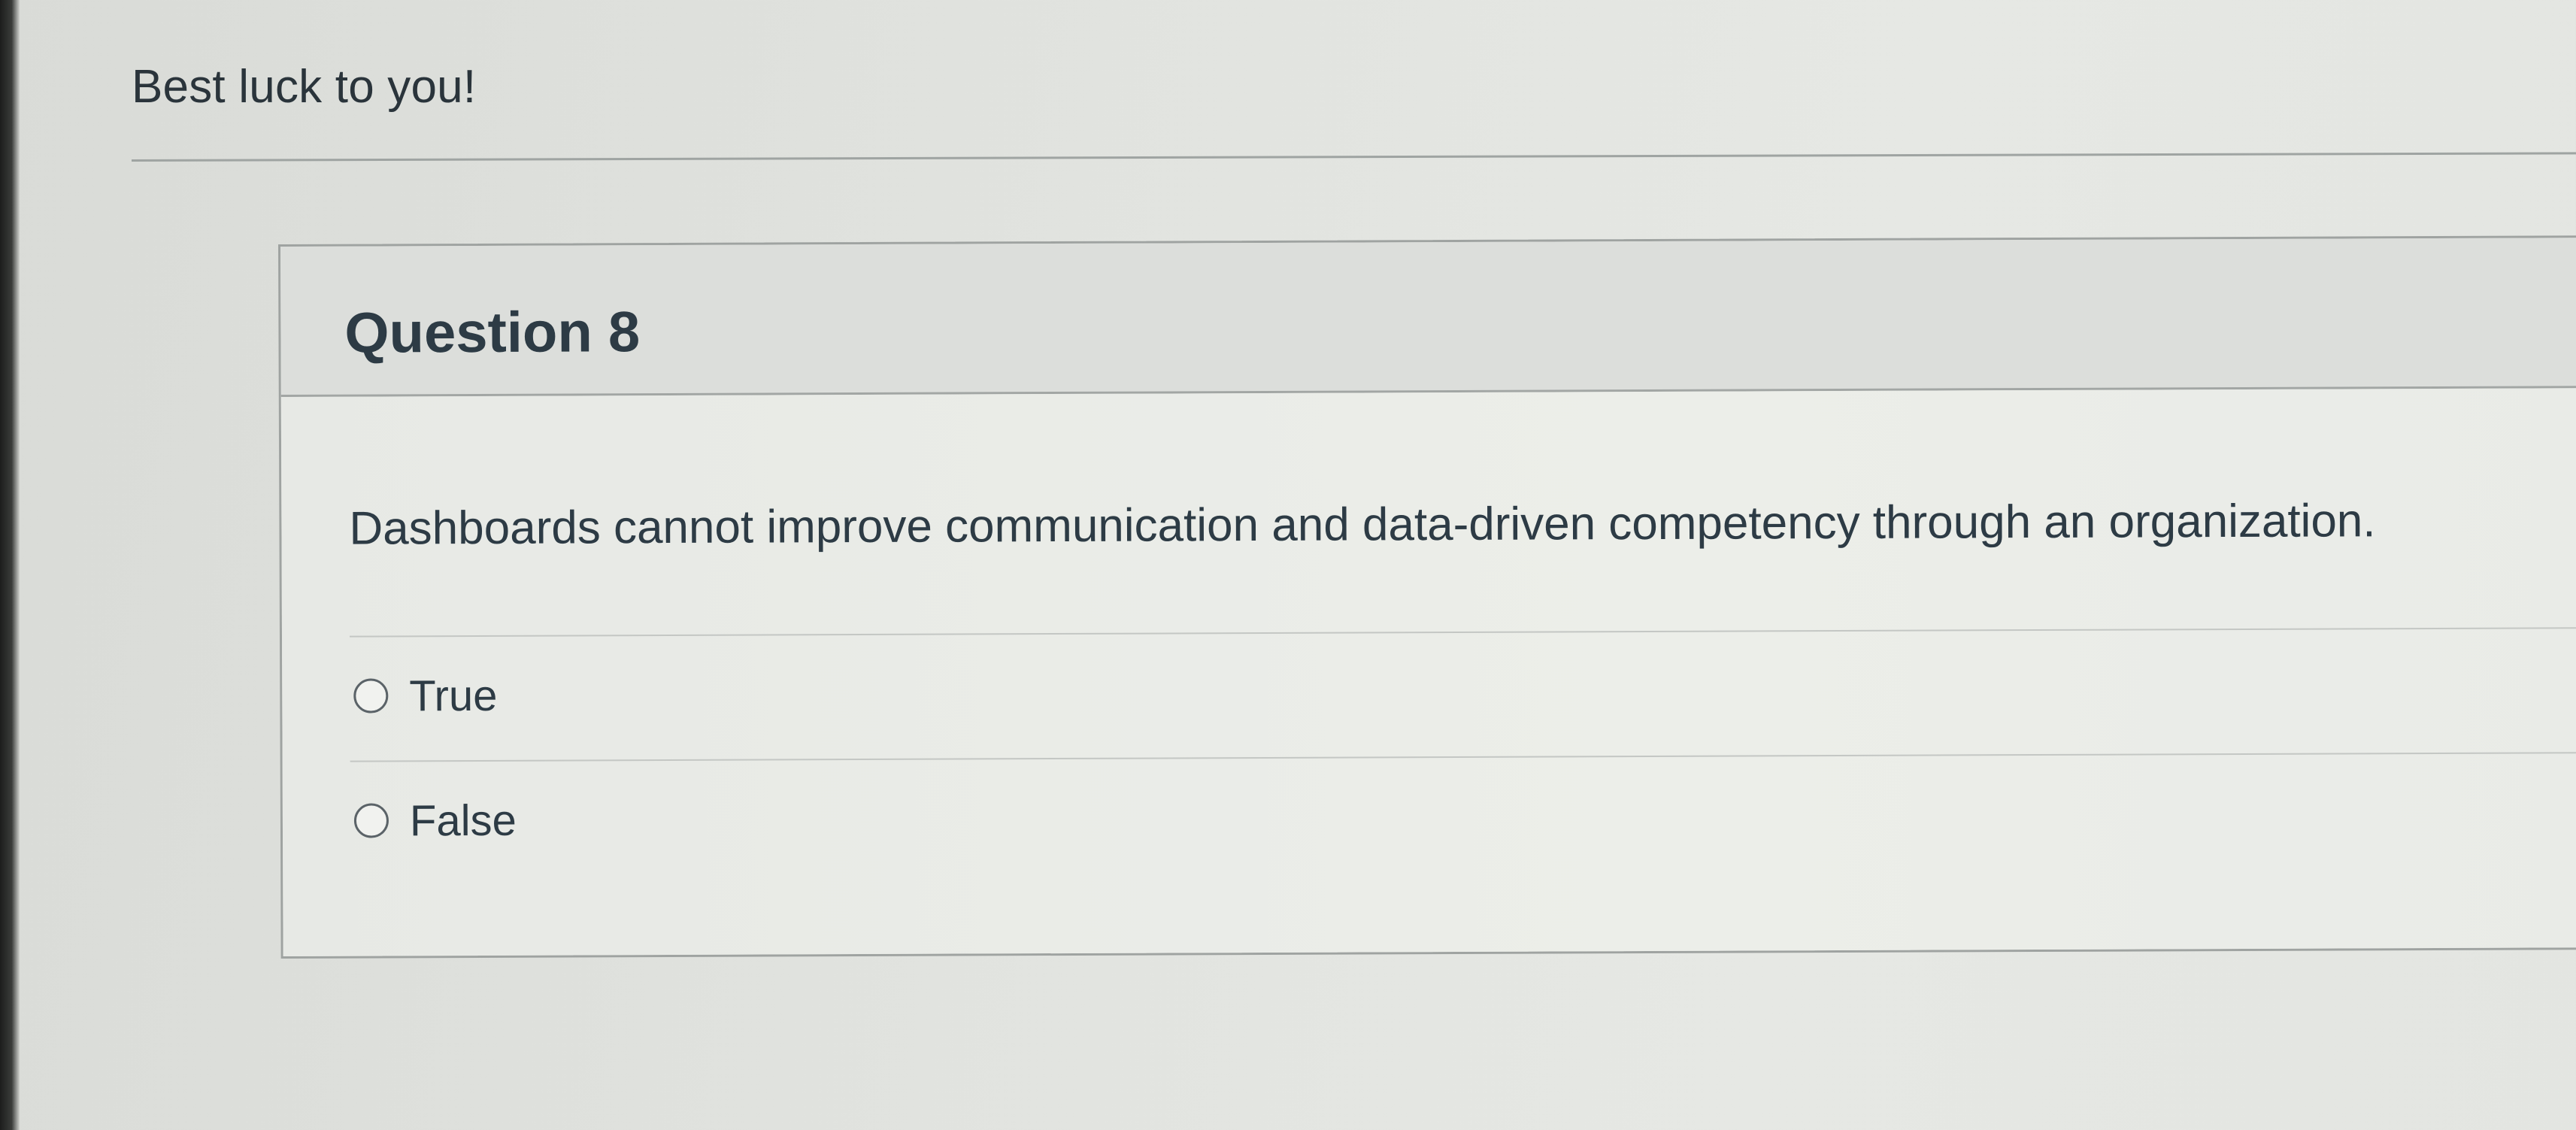 The height and width of the screenshot is (1130, 2576). I want to click on section-divider, so click(1353, 157).